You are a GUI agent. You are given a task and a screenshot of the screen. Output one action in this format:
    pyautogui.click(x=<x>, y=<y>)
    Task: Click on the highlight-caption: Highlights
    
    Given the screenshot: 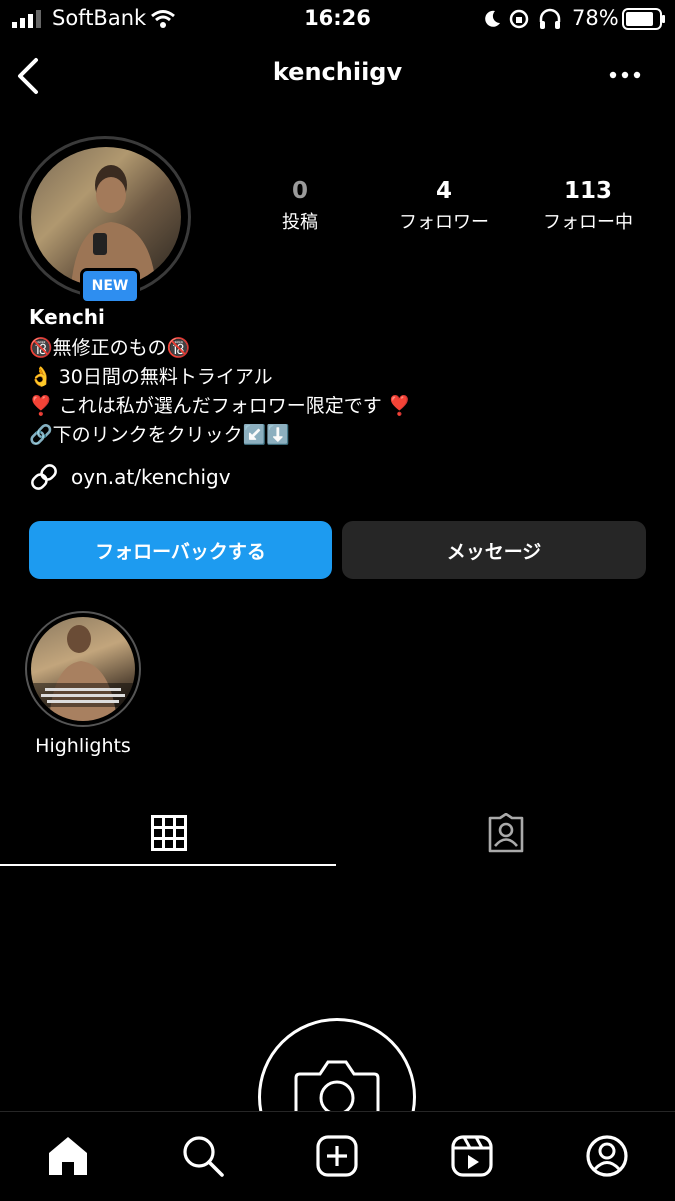 What is the action you would take?
    pyautogui.click(x=83, y=746)
    